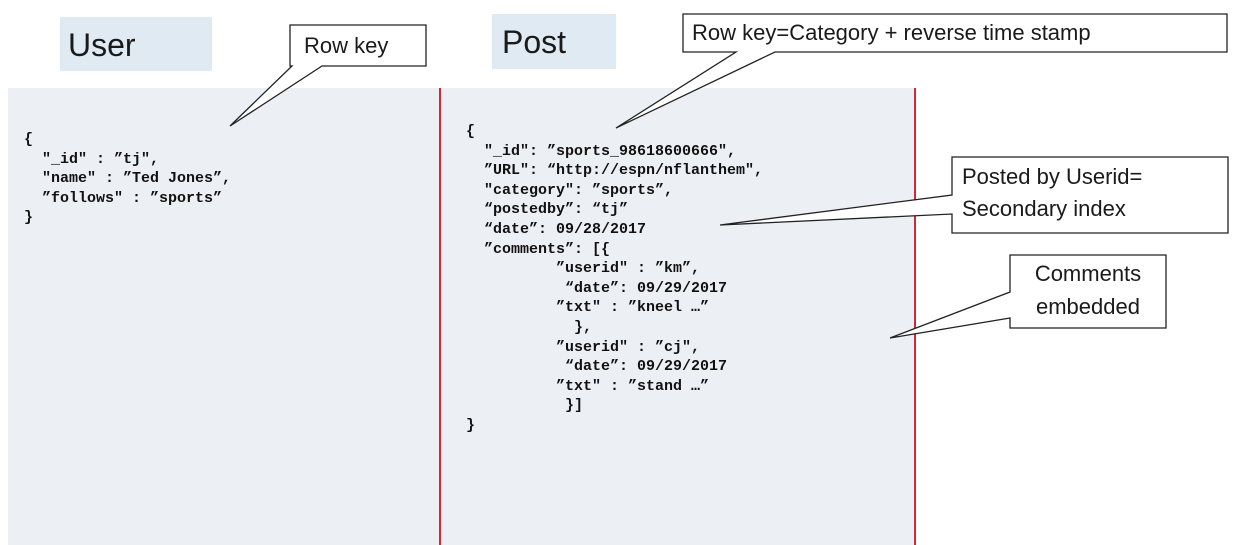 Image resolution: width=1238 pixels, height=545 pixels. I want to click on post-row-key-callout-text: Row key=Category + reverse time stamp, so click(891, 32).